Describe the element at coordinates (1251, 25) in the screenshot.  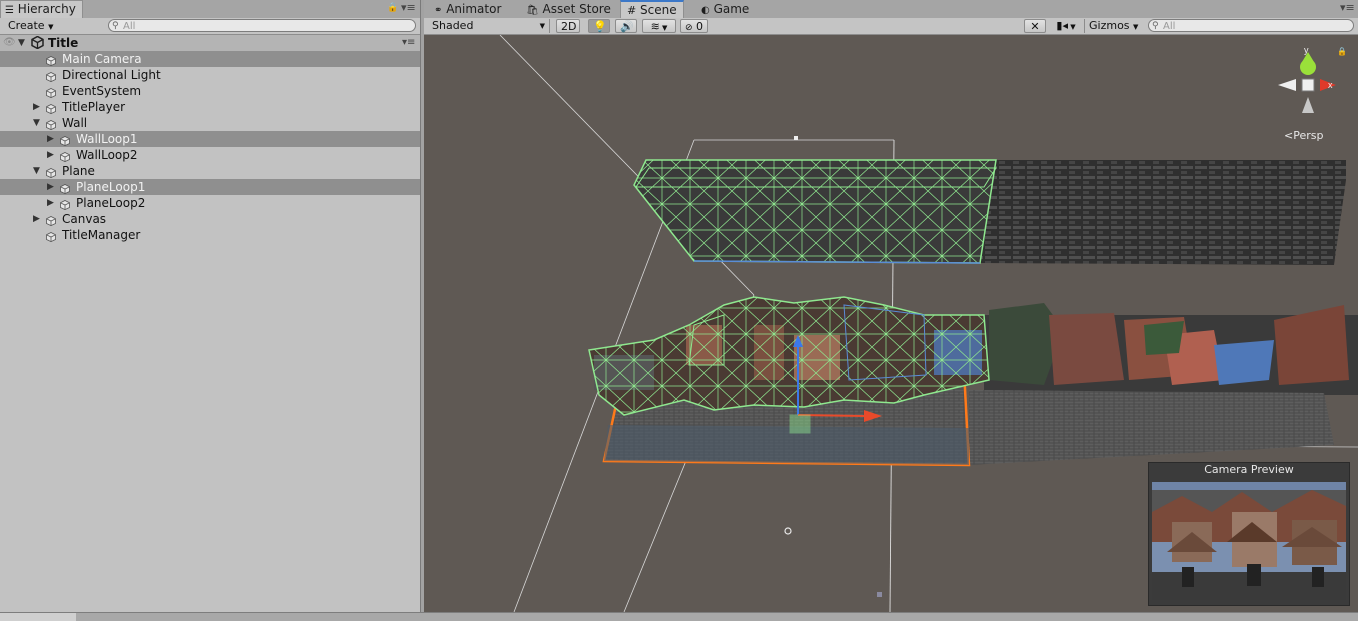
I see `scene-search-input: ⚲ All` at that location.